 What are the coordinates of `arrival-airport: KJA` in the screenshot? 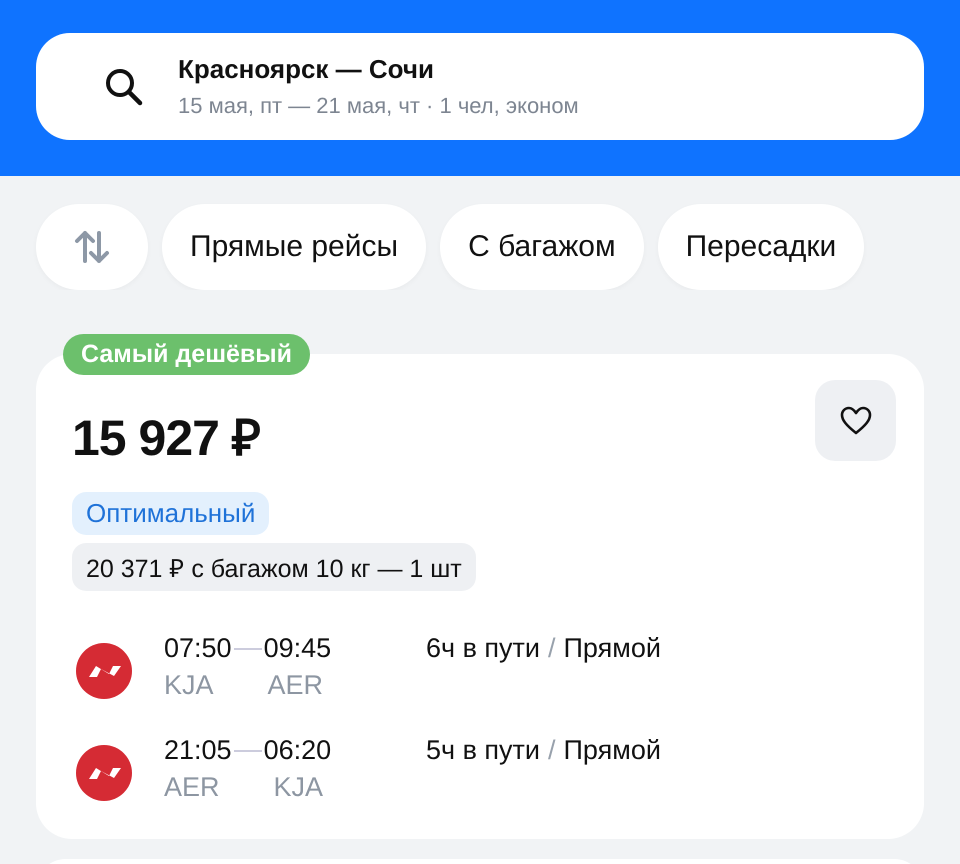 It's located at (299, 787).